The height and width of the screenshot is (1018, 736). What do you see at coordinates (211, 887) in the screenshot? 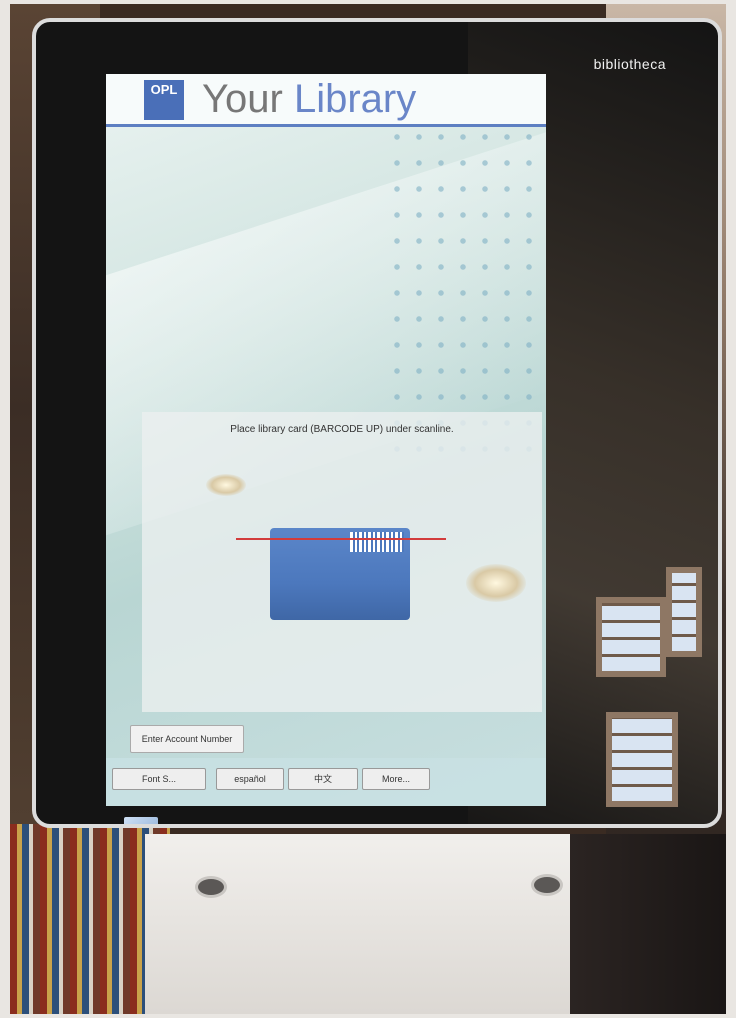
I see `screw-left` at bounding box center [211, 887].